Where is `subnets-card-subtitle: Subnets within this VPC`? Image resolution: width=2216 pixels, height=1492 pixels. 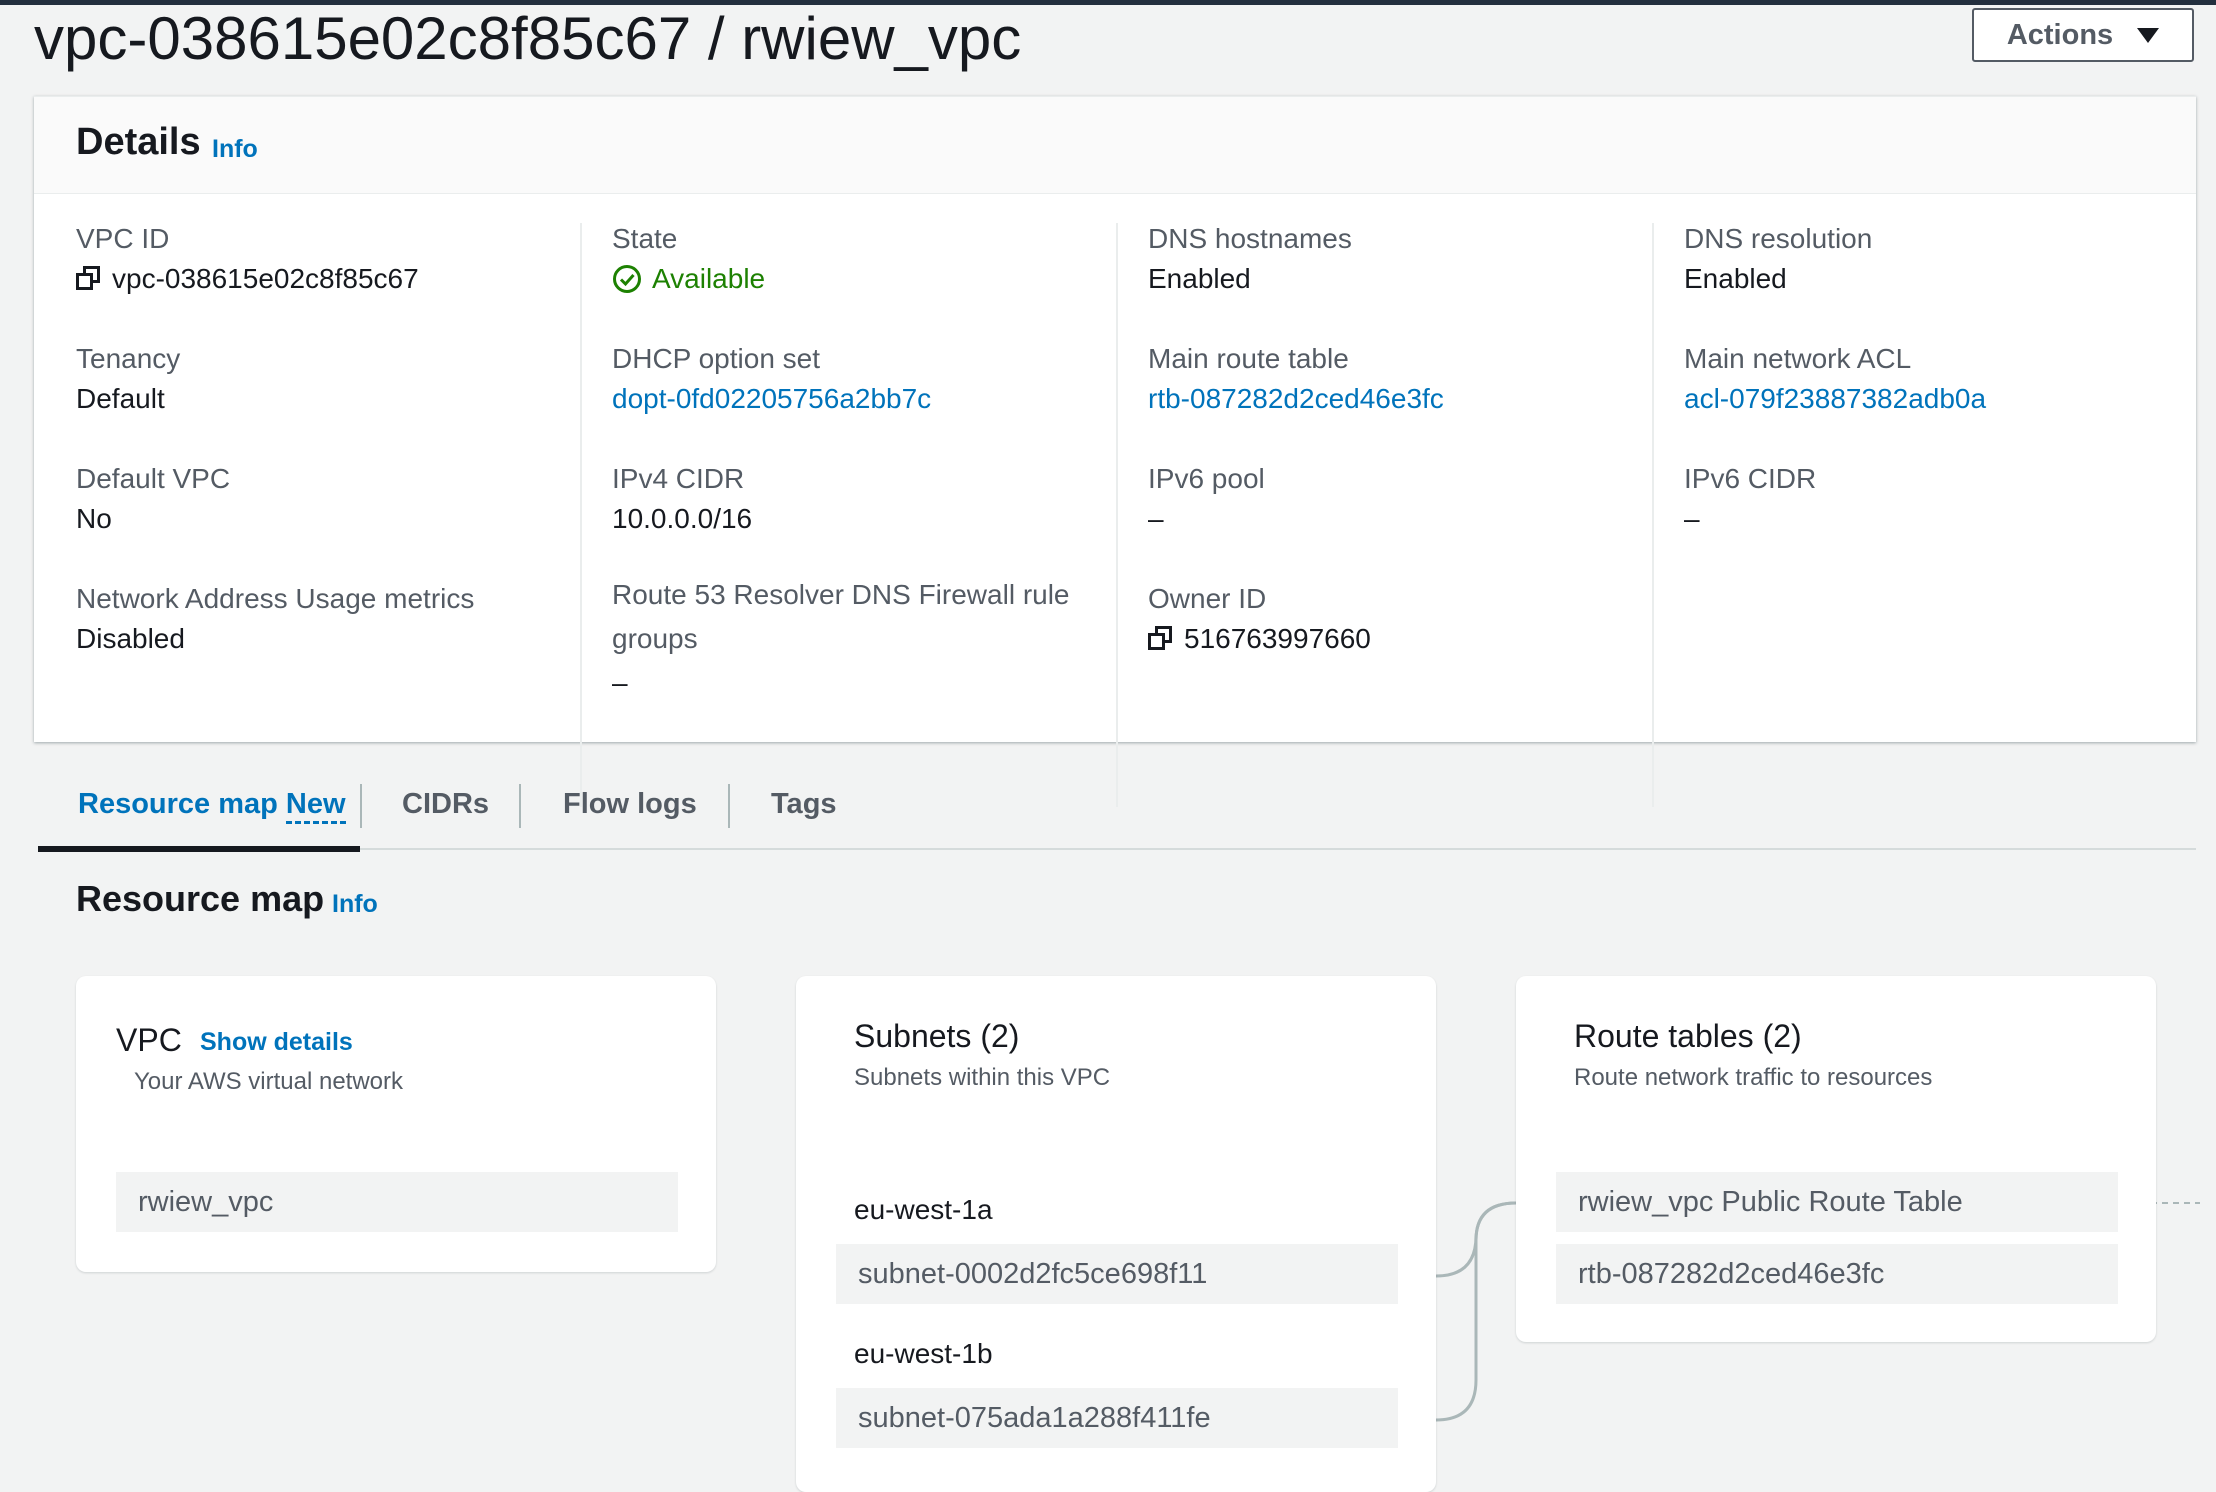 subnets-card-subtitle: Subnets within this VPC is located at coordinates (982, 1077).